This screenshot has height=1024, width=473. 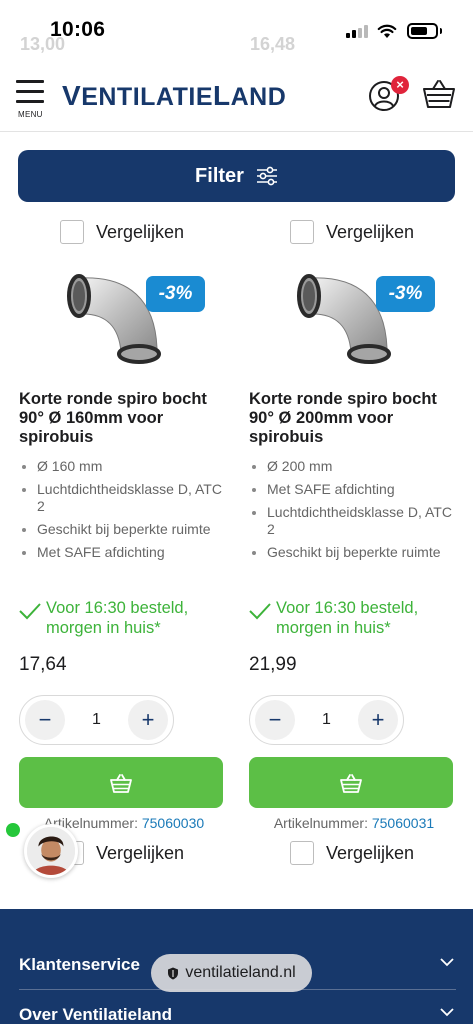 I want to click on browser-address-bar: ventilatieland.nl, so click(x=231, y=973).